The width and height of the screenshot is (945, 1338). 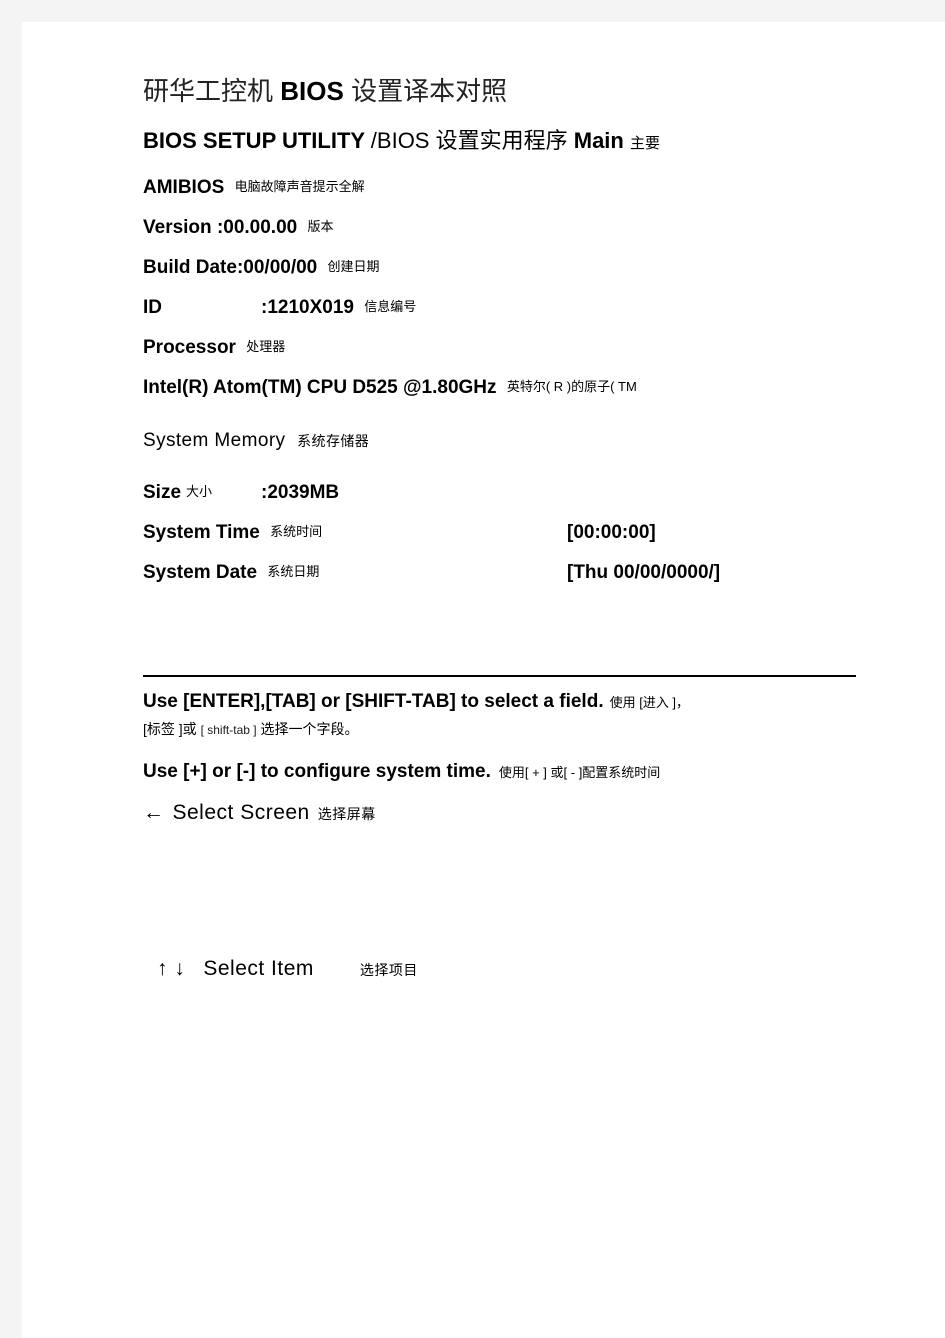 I want to click on system-memory-section-header: System Memory 系统存储器, so click(x=510, y=440).